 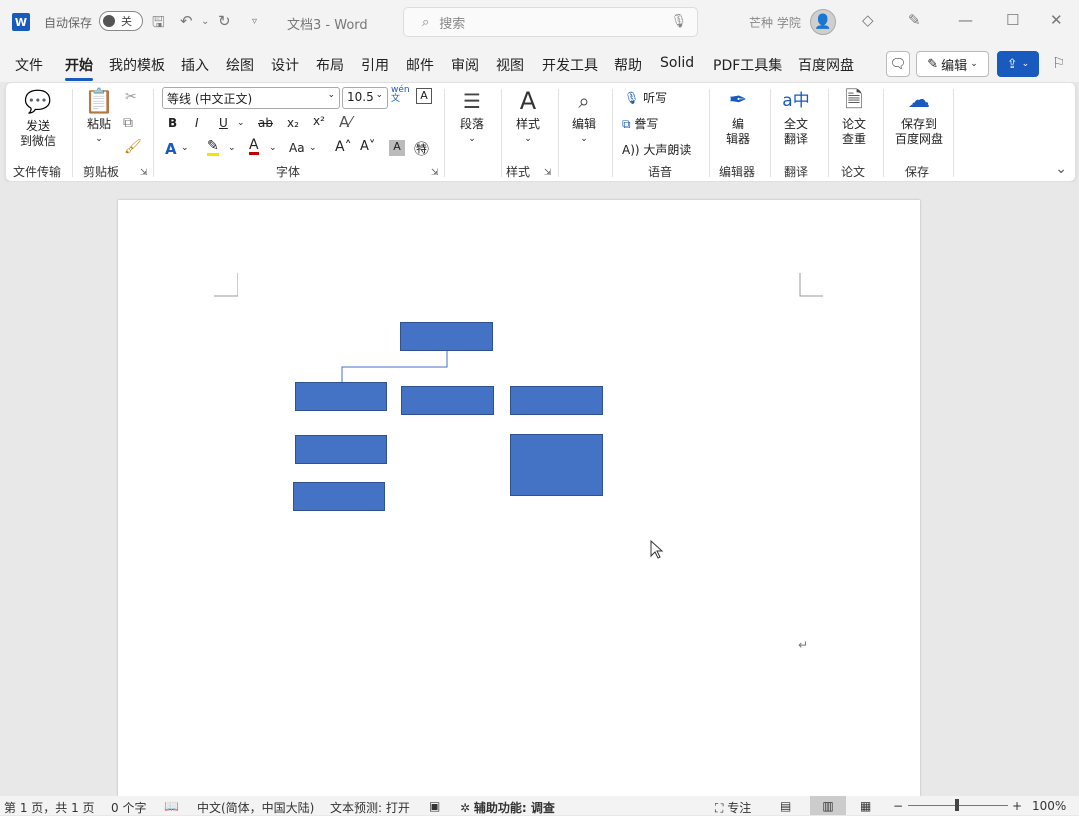 I want to click on avatar: 👤, so click(x=823, y=22).